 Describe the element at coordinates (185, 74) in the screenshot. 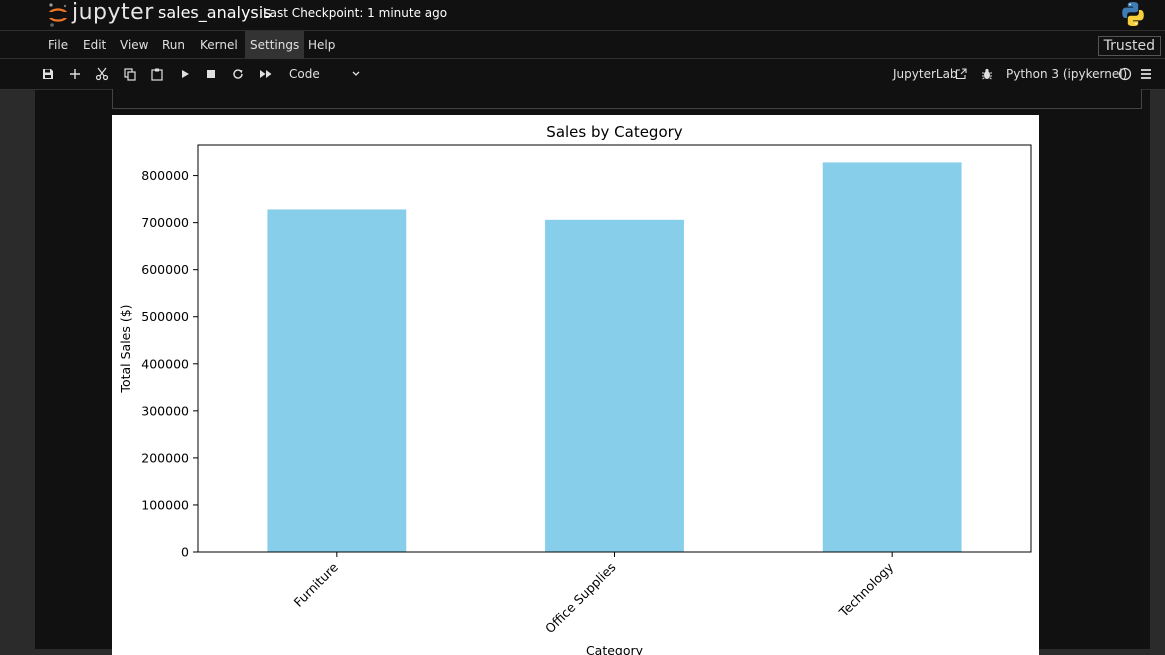

I see `run-icon` at that location.